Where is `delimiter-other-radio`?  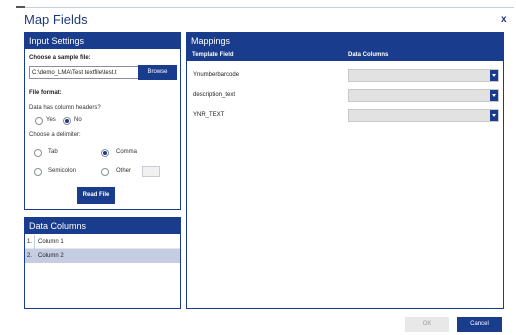 delimiter-other-radio is located at coordinates (105, 172).